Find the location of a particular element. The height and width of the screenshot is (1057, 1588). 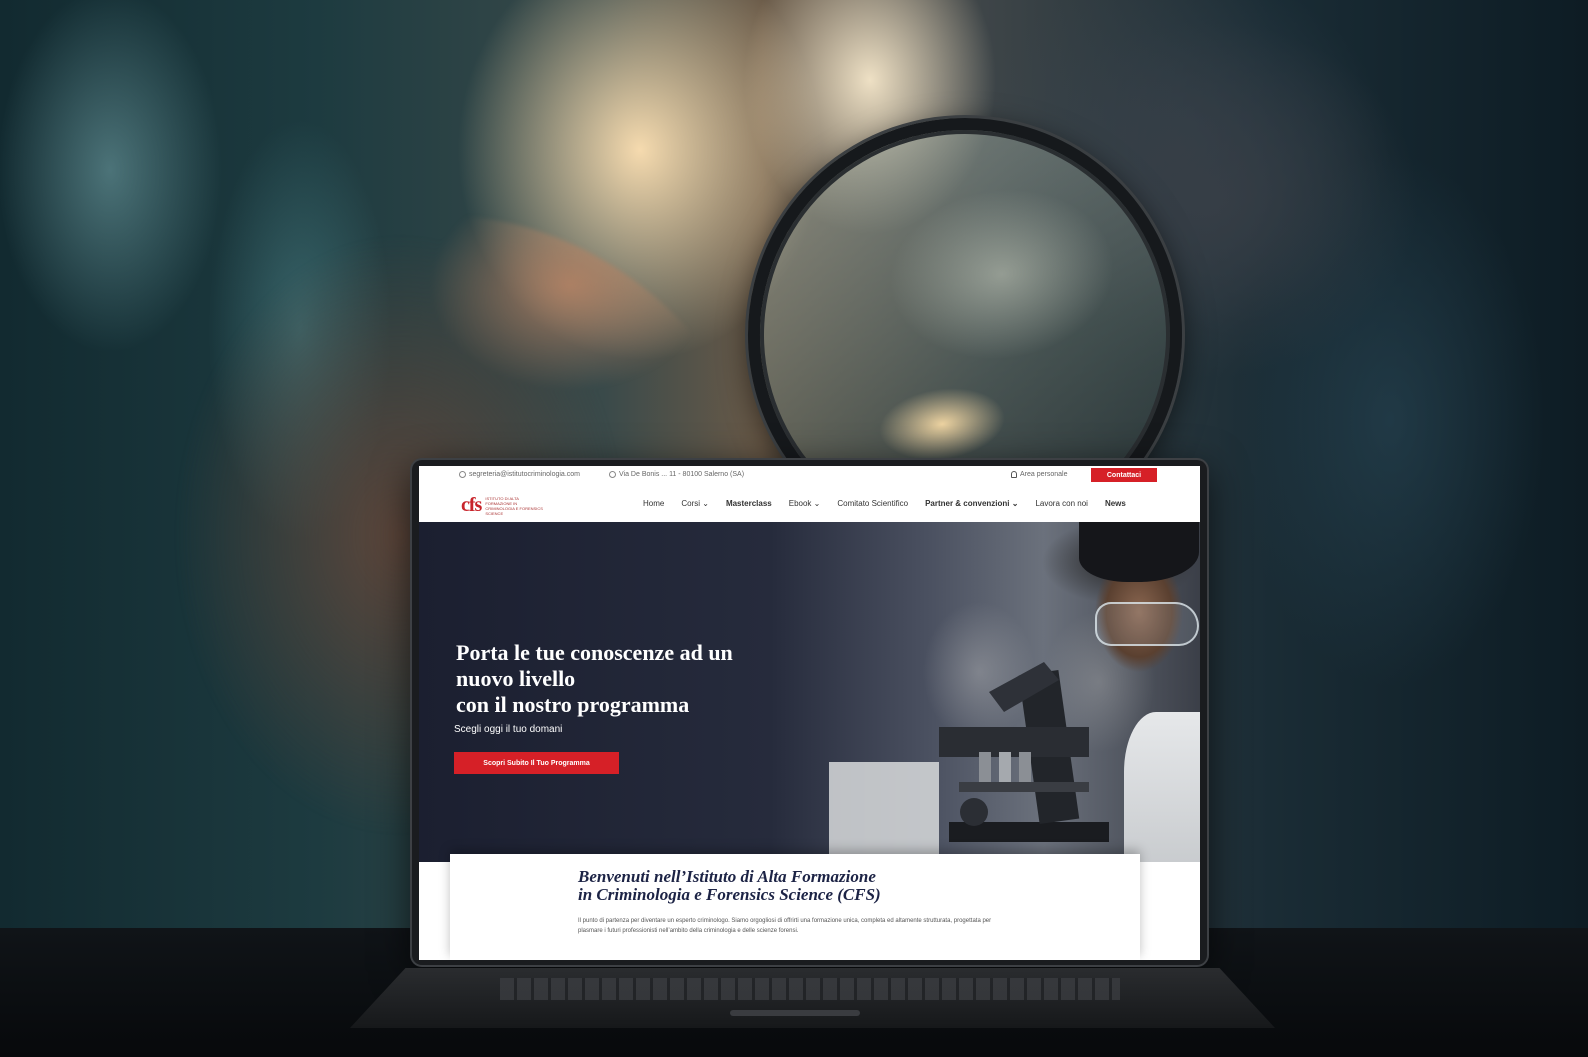

email-text: segreteria@istitutocriminologia.com is located at coordinates (524, 474).